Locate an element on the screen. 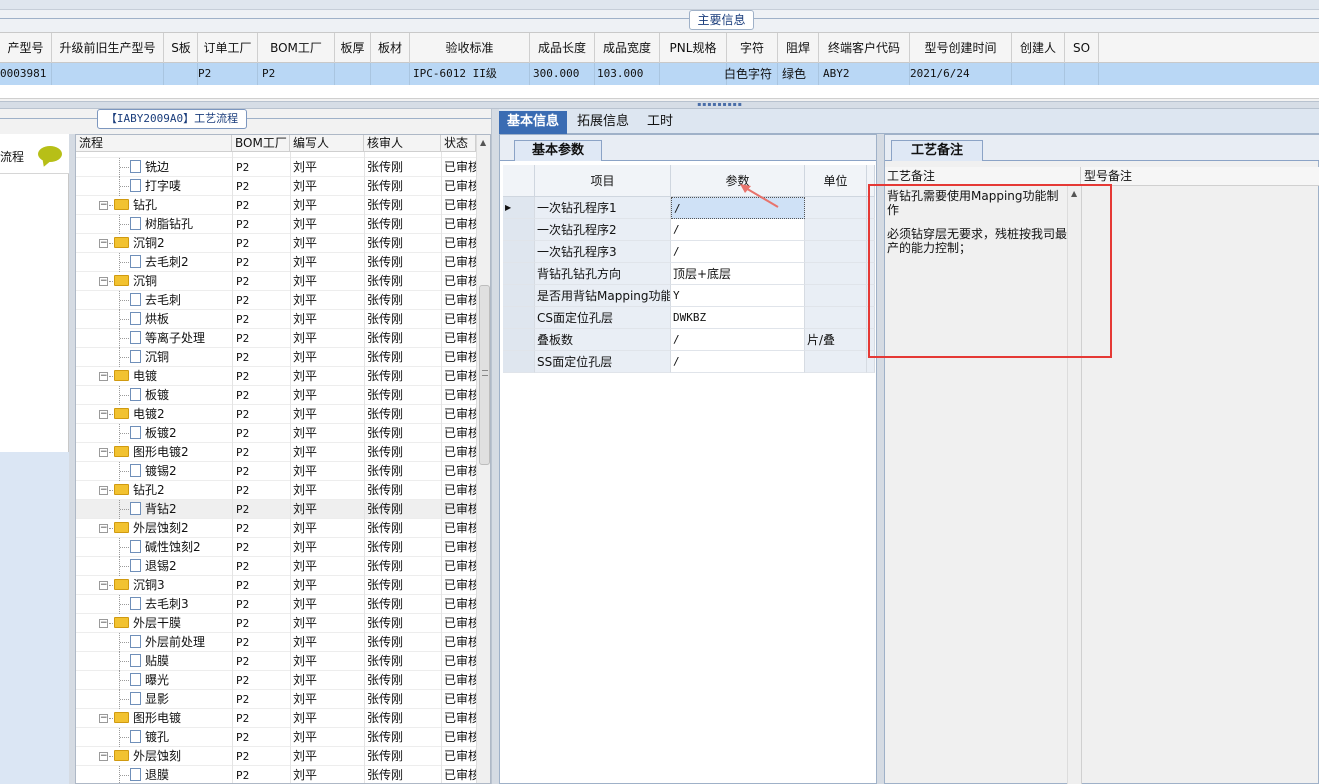 The width and height of the screenshot is (1319, 784). main-grid-col-header: 创建人 is located at coordinates (1038, 48).